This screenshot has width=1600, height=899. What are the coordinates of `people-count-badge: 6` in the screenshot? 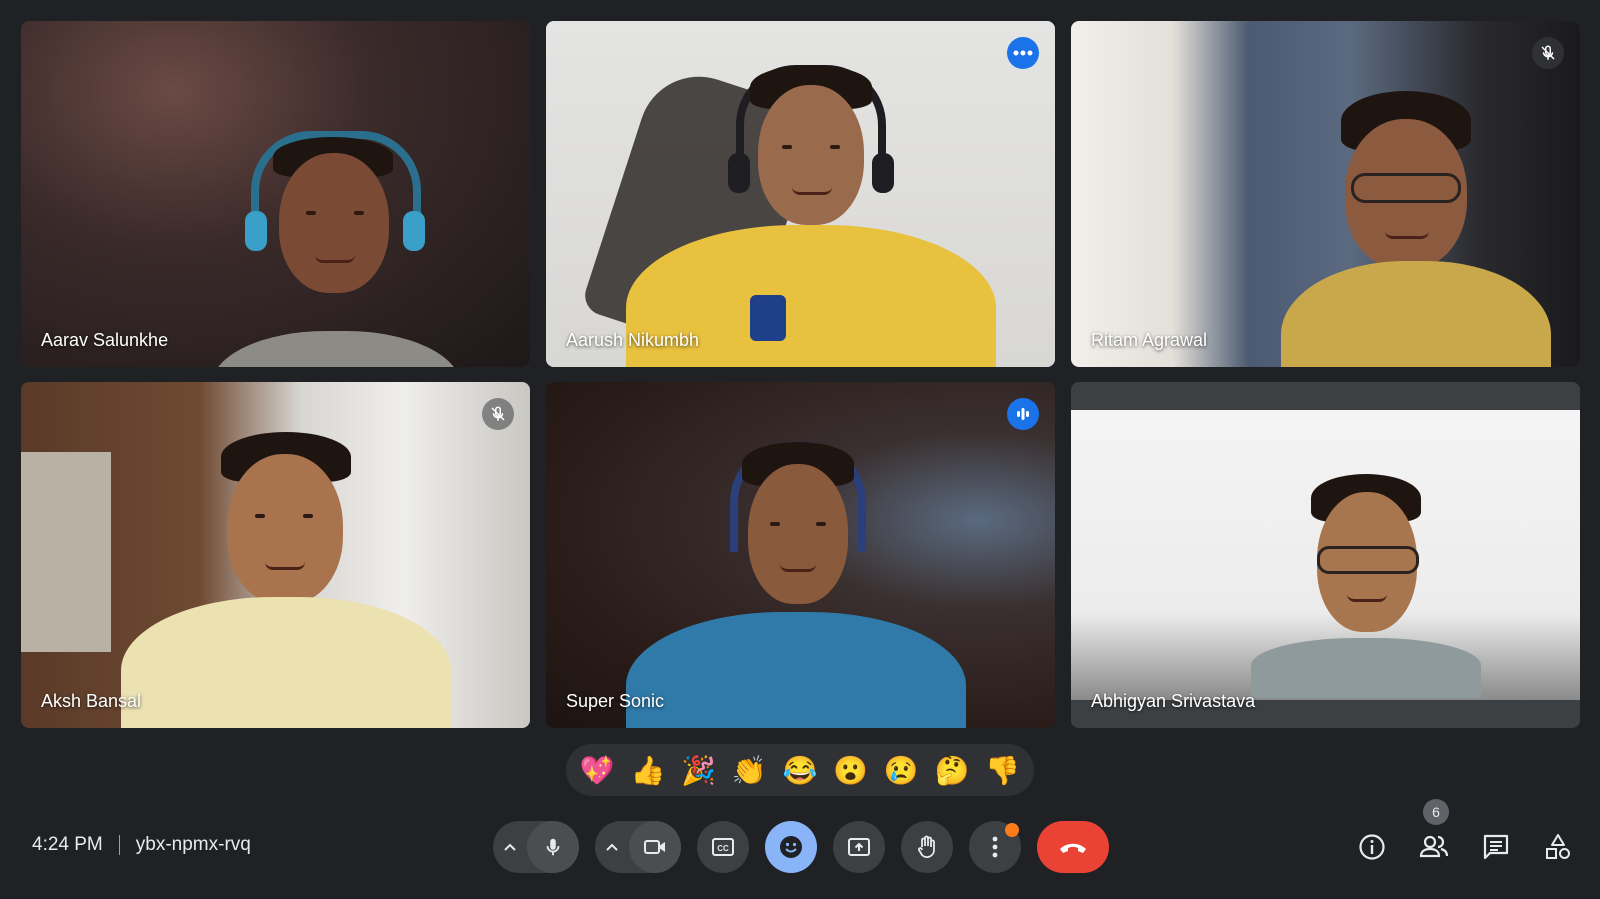 It's located at (1436, 812).